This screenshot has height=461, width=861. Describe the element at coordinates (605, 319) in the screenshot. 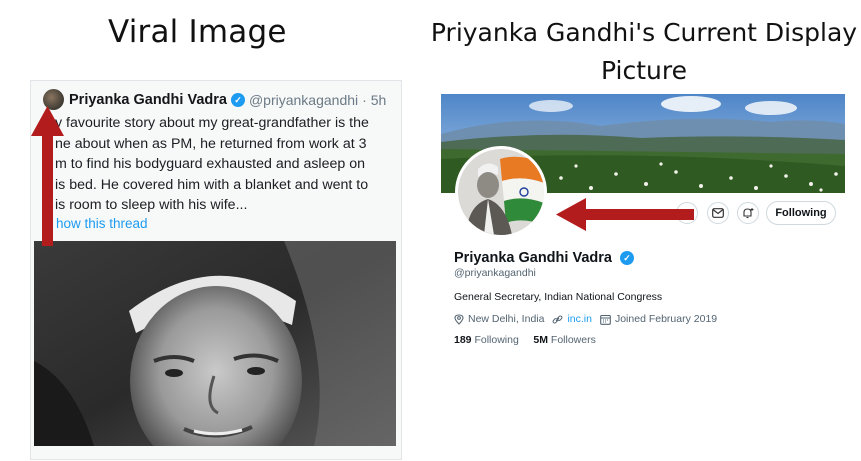

I see `calendar-icon` at that location.